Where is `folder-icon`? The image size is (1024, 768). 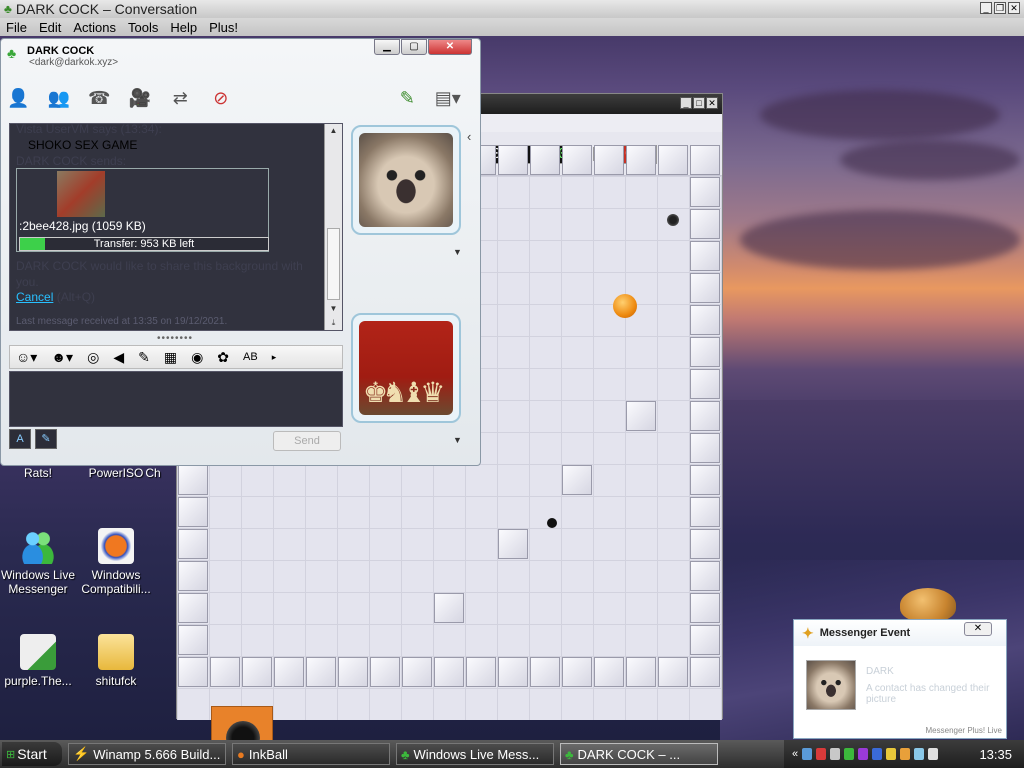 folder-icon is located at coordinates (116, 652).